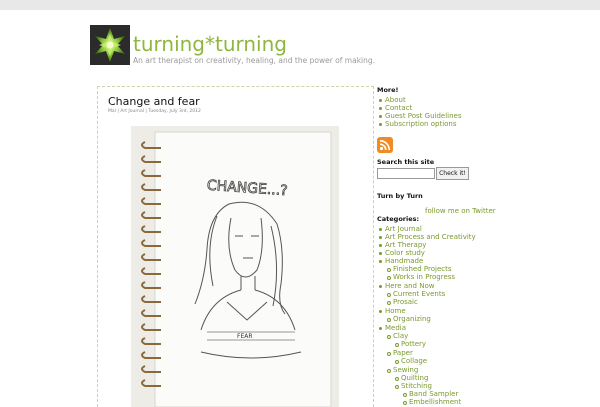  I want to click on green-flower-logo-icon, so click(110, 45).